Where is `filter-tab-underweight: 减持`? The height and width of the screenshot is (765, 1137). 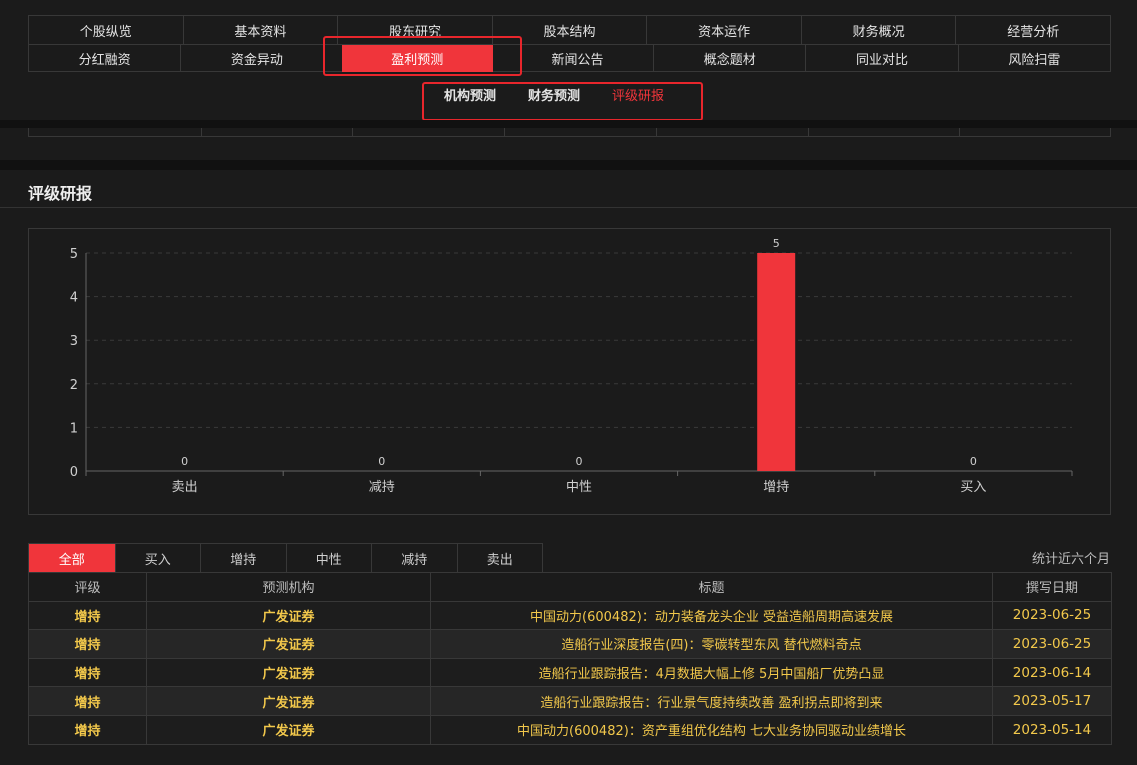
filter-tab-underweight: 减持 is located at coordinates (414, 558).